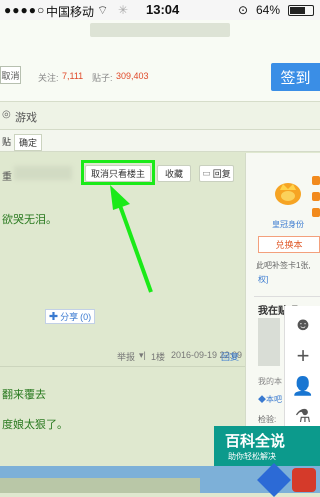 This screenshot has width=320, height=497. Describe the element at coordinates (6, 114) in the screenshot. I see `category-icon: ◎` at that location.